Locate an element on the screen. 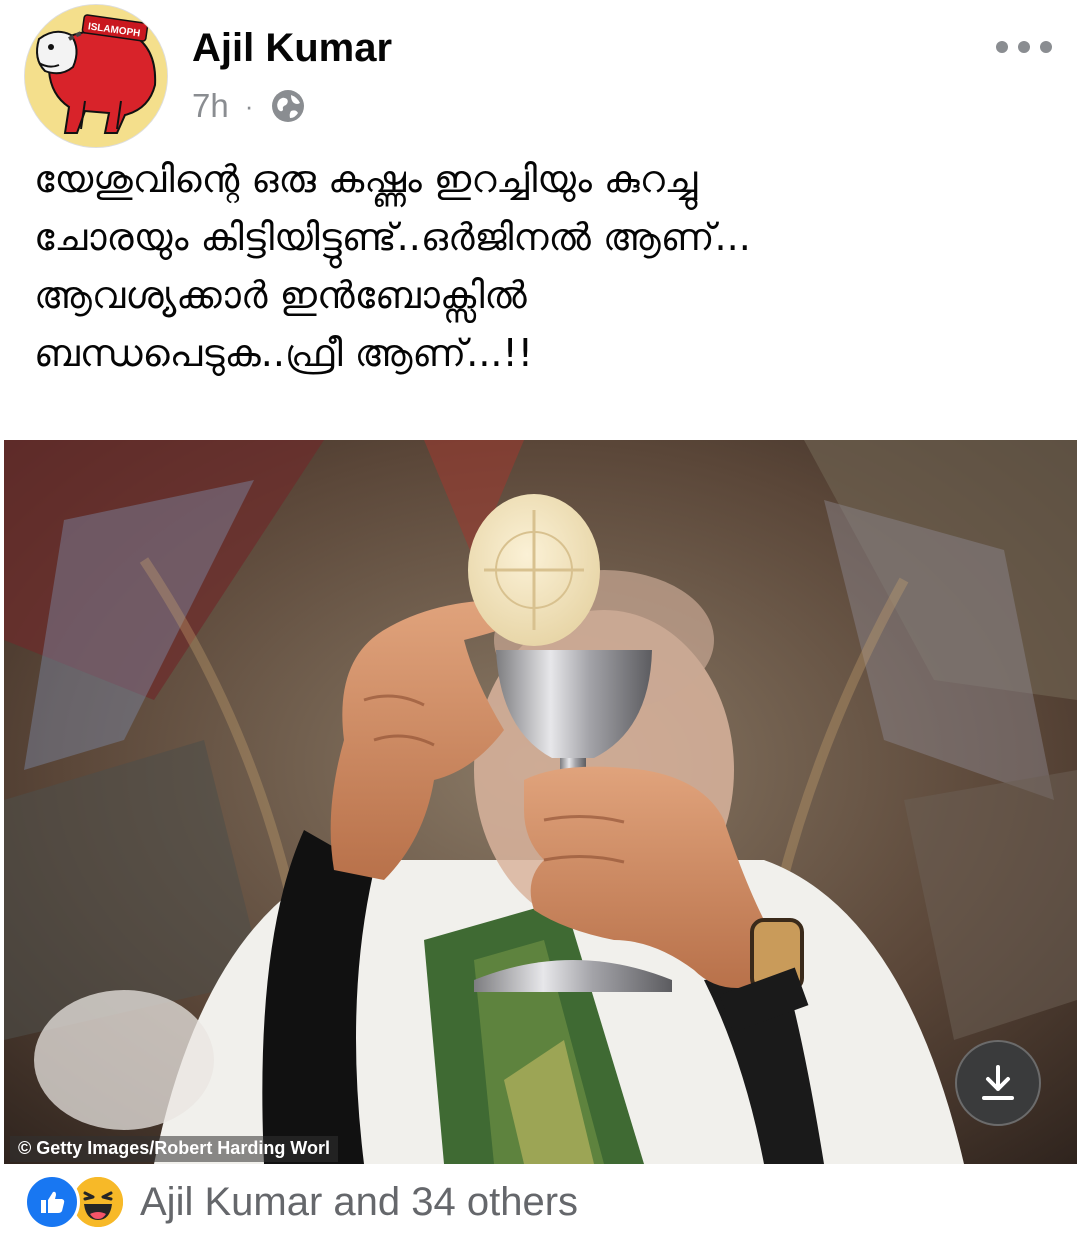 Image resolution: width=1080 pixels, height=1235 pixels. download-icon is located at coordinates (998, 1082).